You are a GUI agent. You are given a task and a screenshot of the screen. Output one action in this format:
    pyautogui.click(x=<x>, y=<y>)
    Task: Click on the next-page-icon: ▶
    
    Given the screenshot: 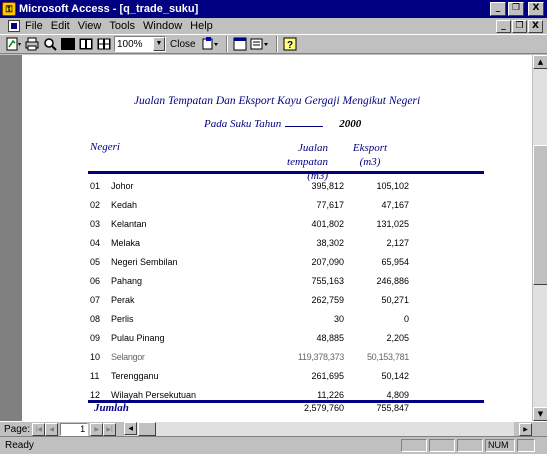 What is the action you would take?
    pyautogui.click(x=97, y=429)
    